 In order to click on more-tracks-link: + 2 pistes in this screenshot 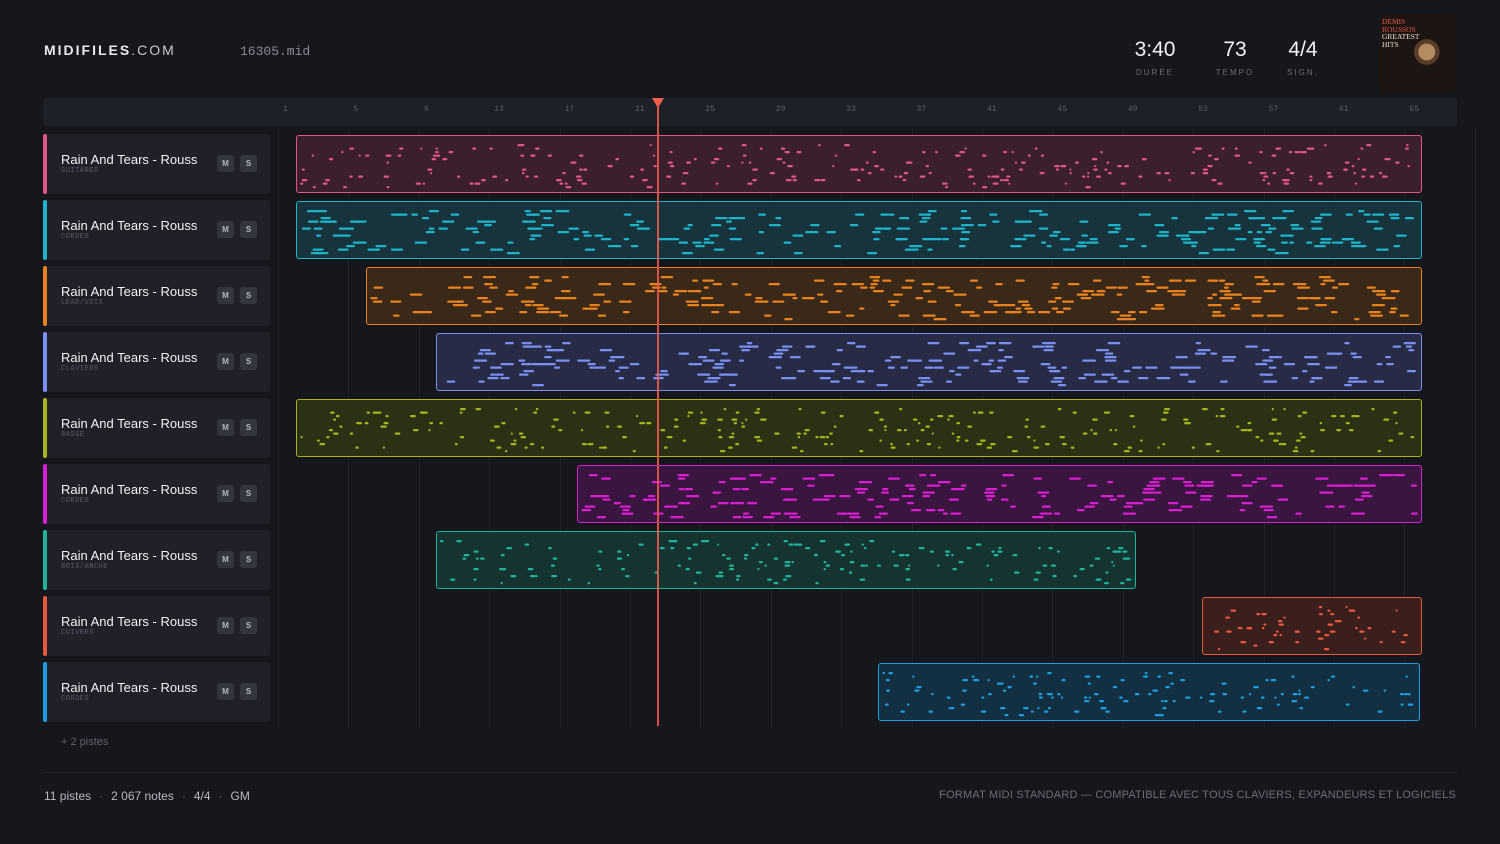, I will do `click(84, 742)`.